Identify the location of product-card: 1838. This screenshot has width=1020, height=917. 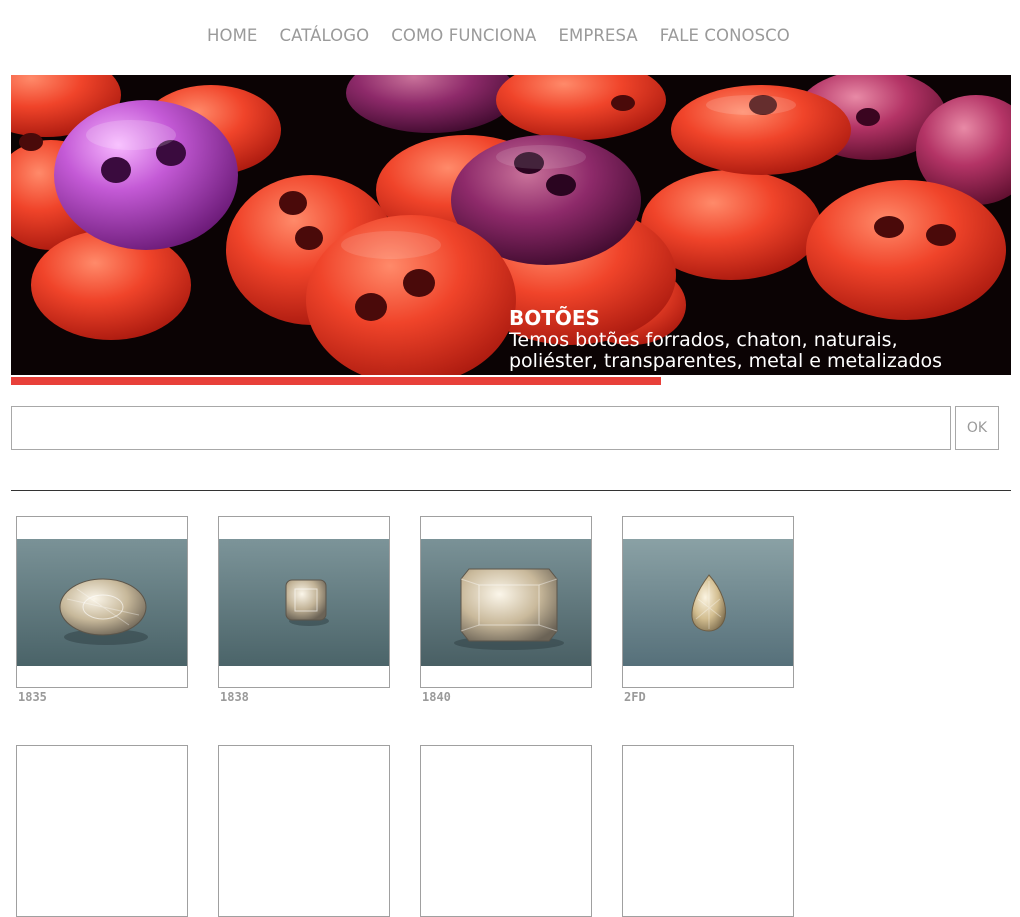
(304, 610).